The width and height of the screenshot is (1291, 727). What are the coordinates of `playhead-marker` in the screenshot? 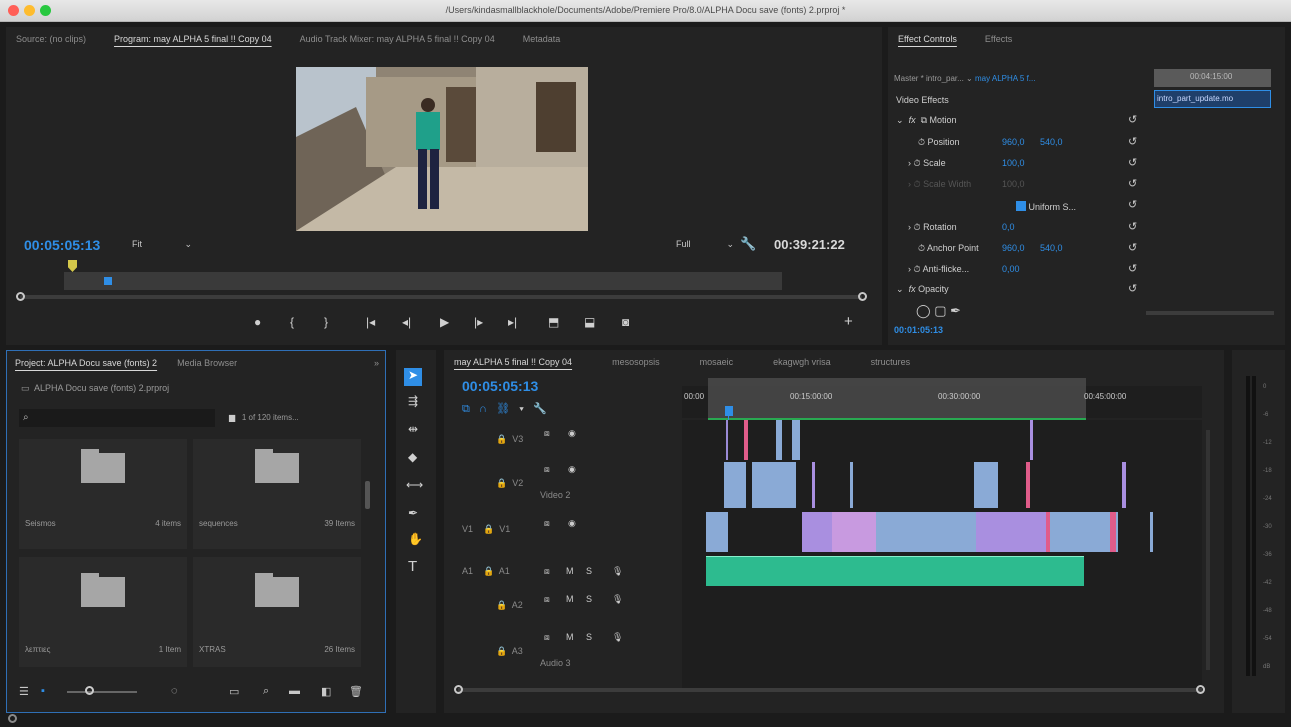 It's located at (72, 266).